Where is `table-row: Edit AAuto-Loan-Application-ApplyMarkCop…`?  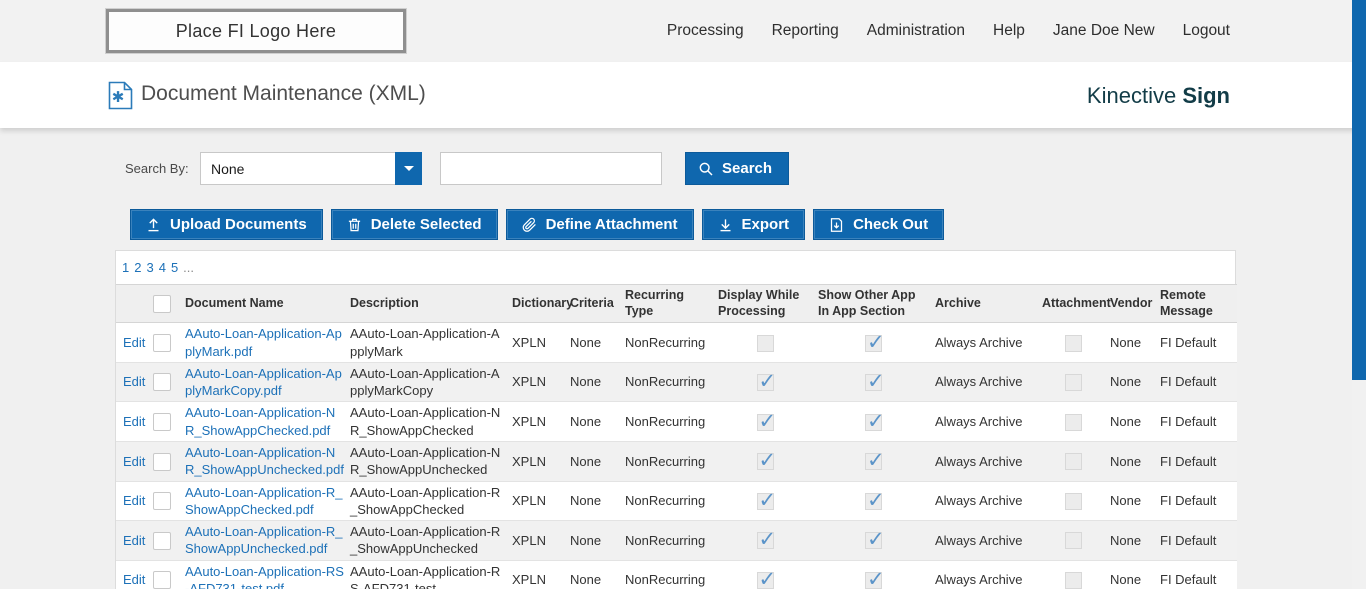
table-row: Edit AAuto-Loan-Application-ApplyMarkCop… is located at coordinates (676, 381).